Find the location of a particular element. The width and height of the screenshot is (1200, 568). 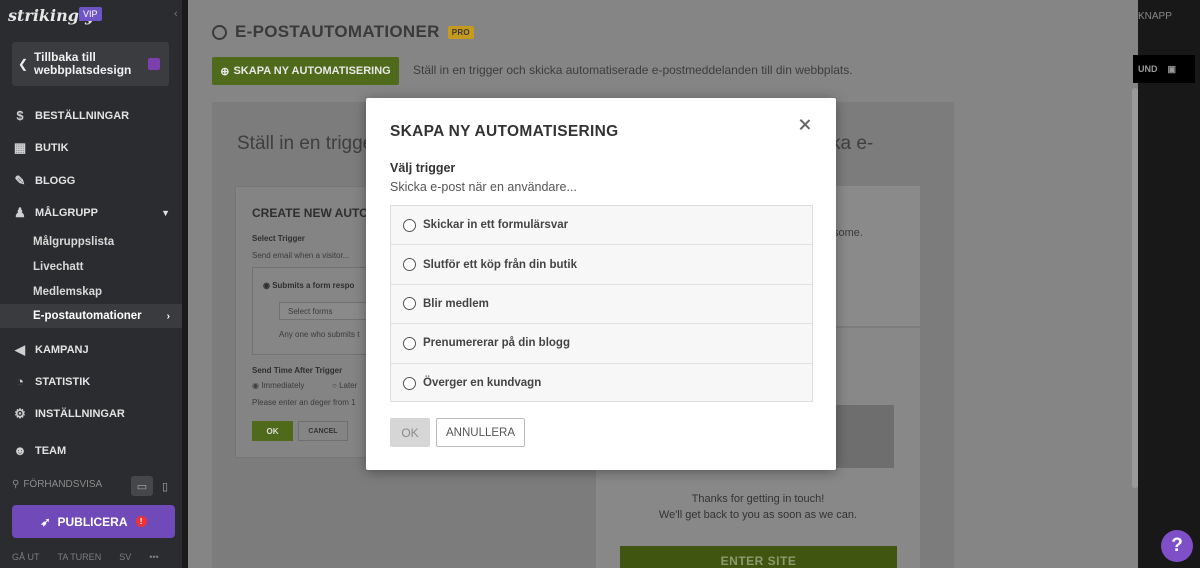

right-button-2-label: UND is located at coordinates (1148, 69).